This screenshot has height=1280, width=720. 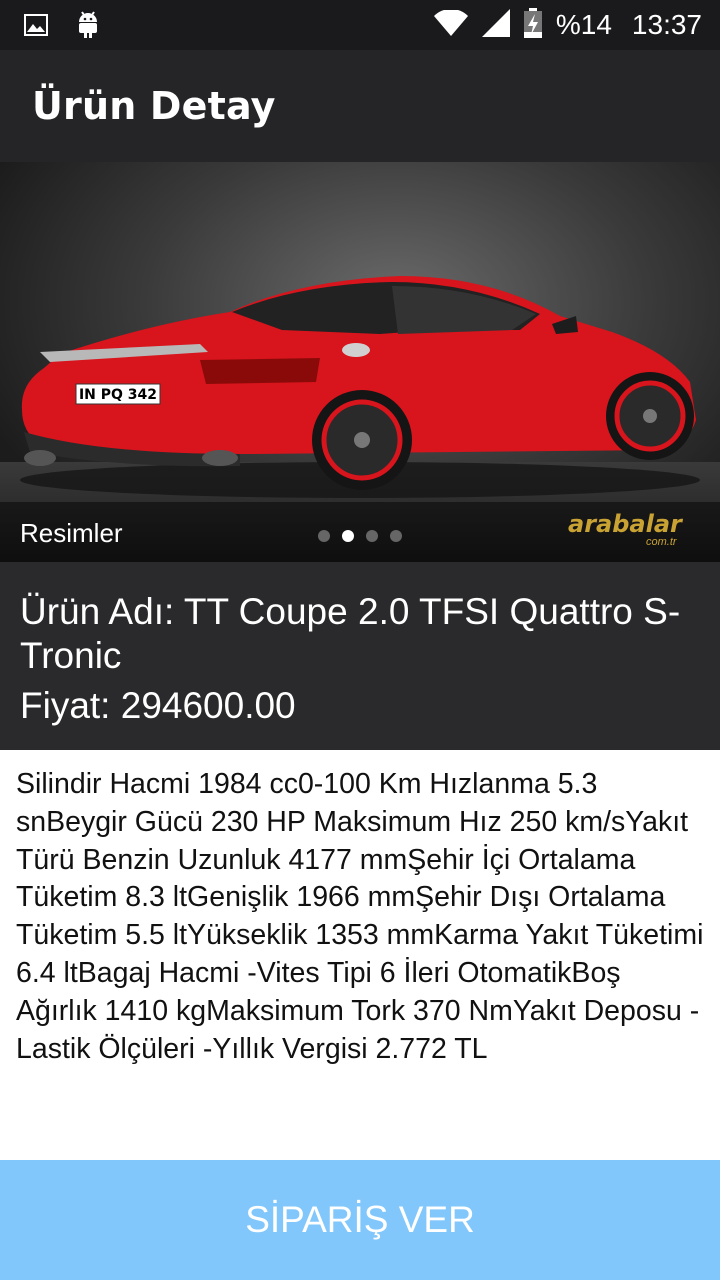 What do you see at coordinates (154, 106) in the screenshot?
I see `page-title: Ürün Detay` at bounding box center [154, 106].